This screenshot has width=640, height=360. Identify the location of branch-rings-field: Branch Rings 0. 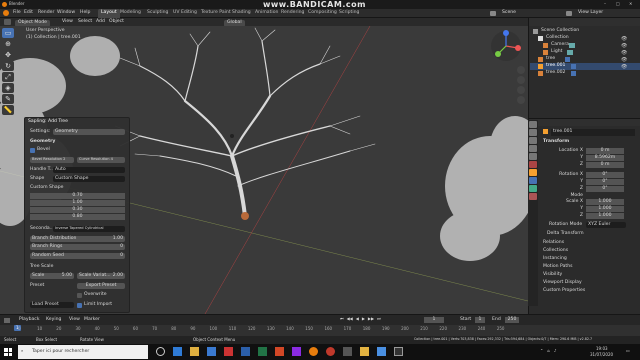
(77, 247).